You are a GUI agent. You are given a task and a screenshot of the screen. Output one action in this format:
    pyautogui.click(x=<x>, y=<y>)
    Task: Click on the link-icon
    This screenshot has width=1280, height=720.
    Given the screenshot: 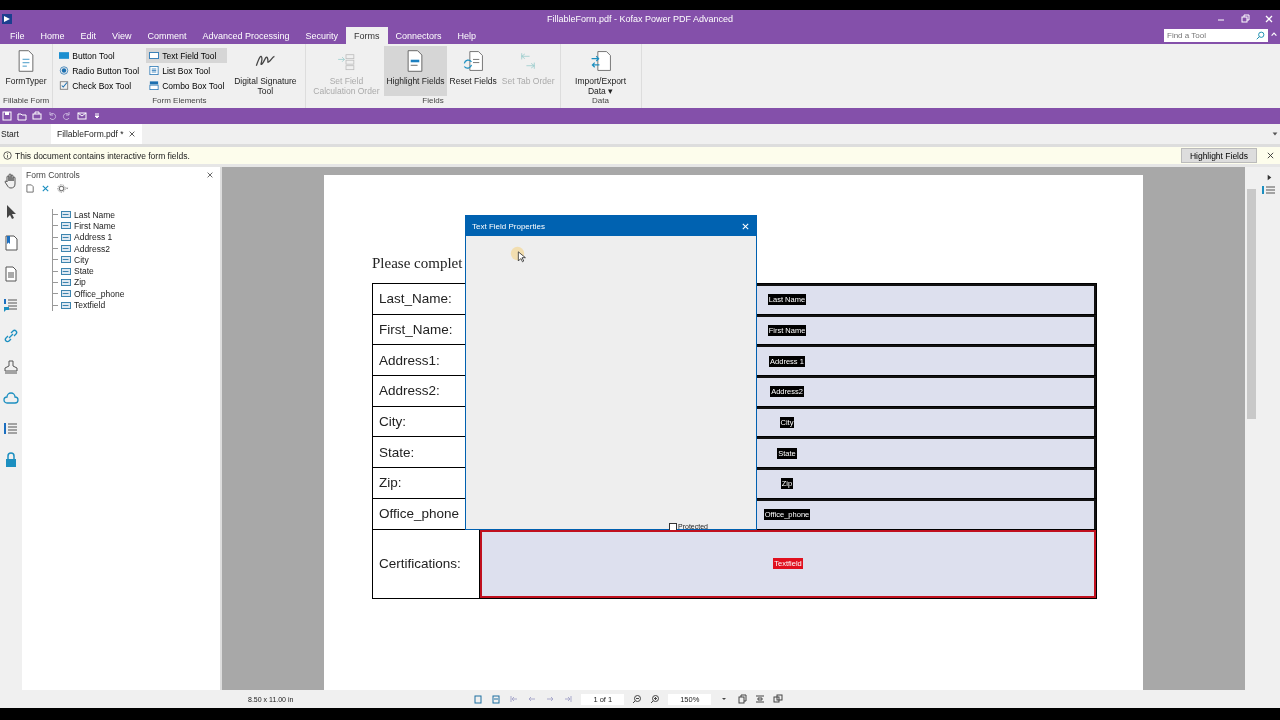 What is the action you would take?
    pyautogui.click(x=11, y=336)
    